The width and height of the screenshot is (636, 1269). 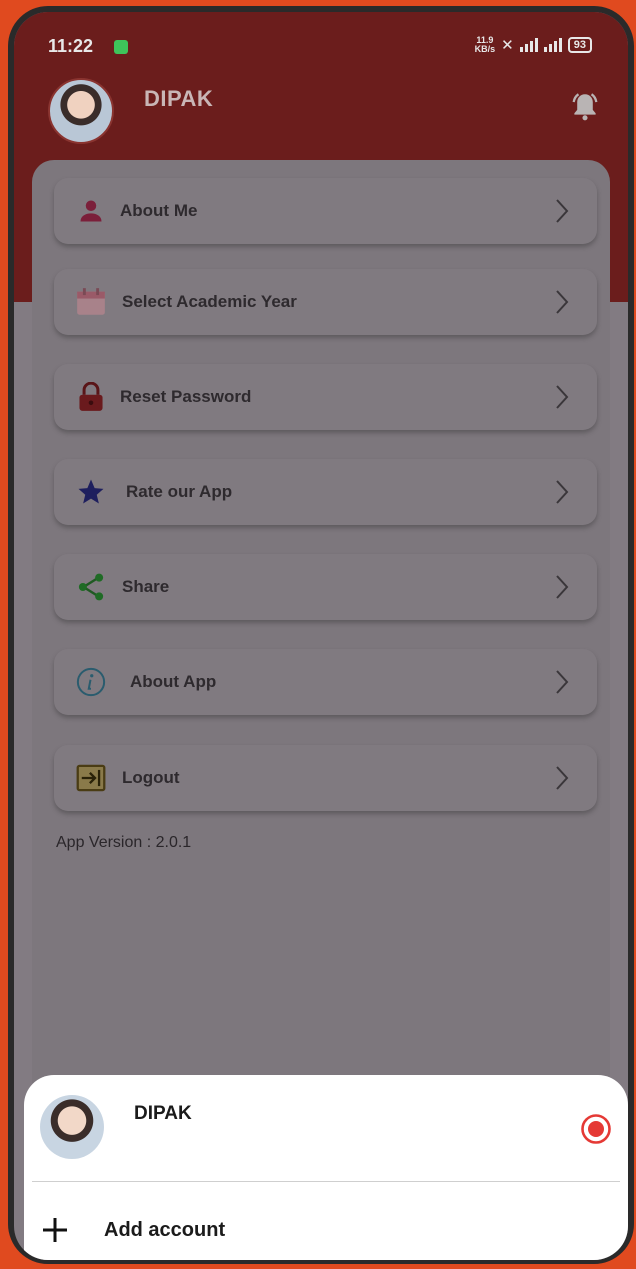 I want to click on calendar-icon, so click(x=91, y=302).